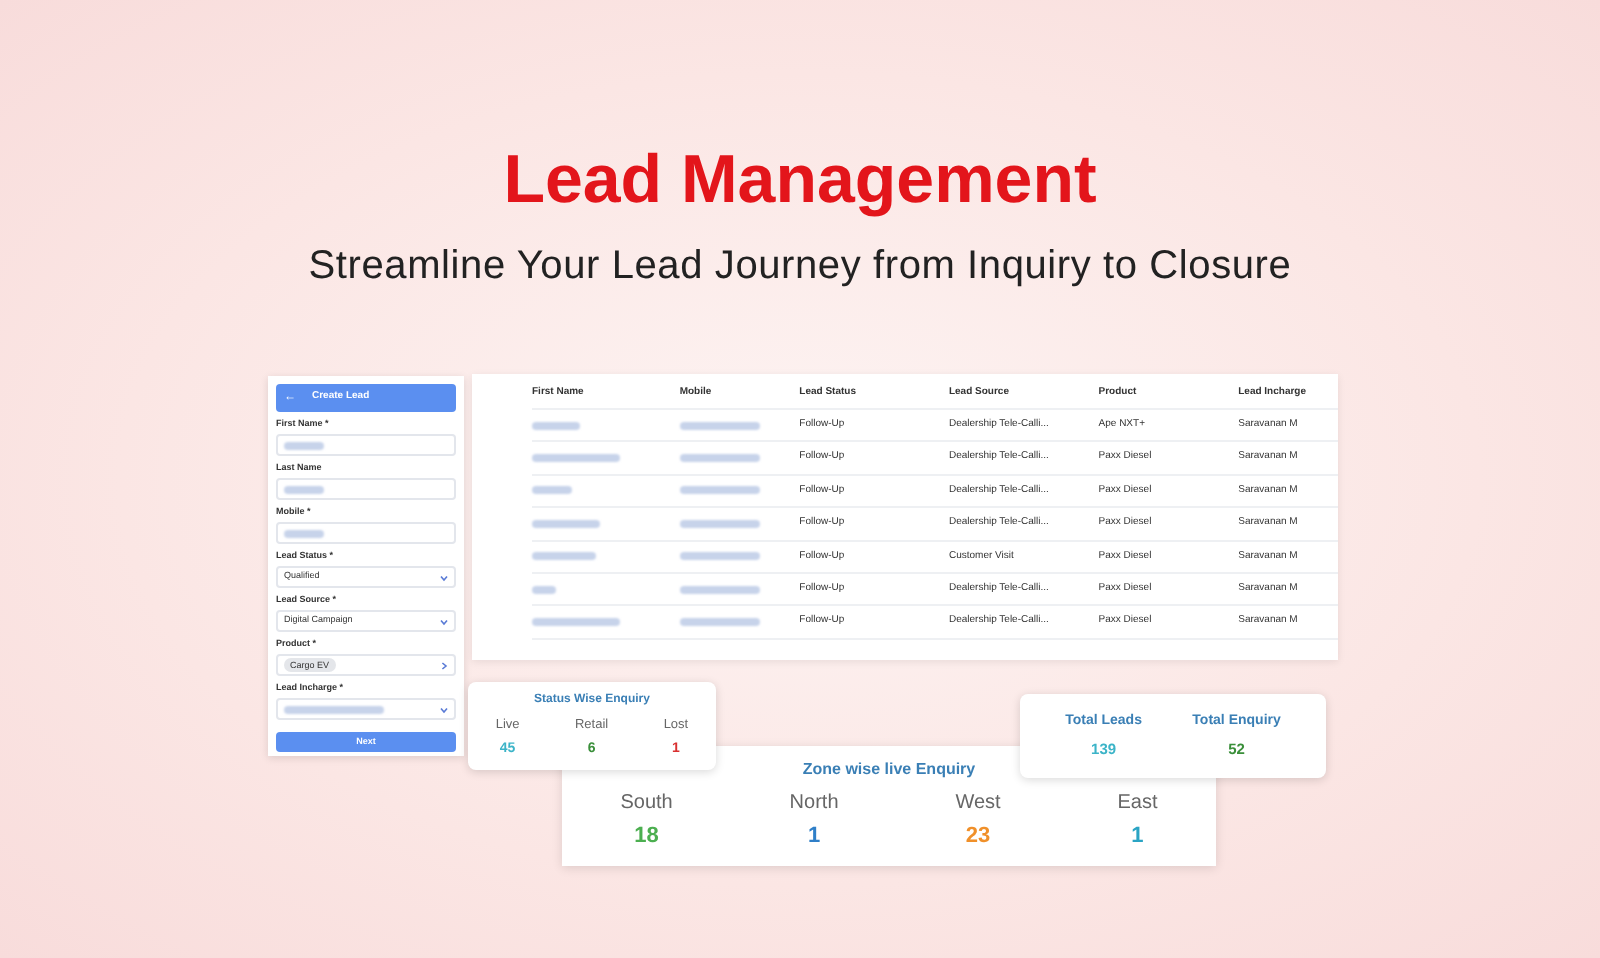 The width and height of the screenshot is (1600, 958). What do you see at coordinates (1137, 803) in the screenshot?
I see `stat-label: East` at bounding box center [1137, 803].